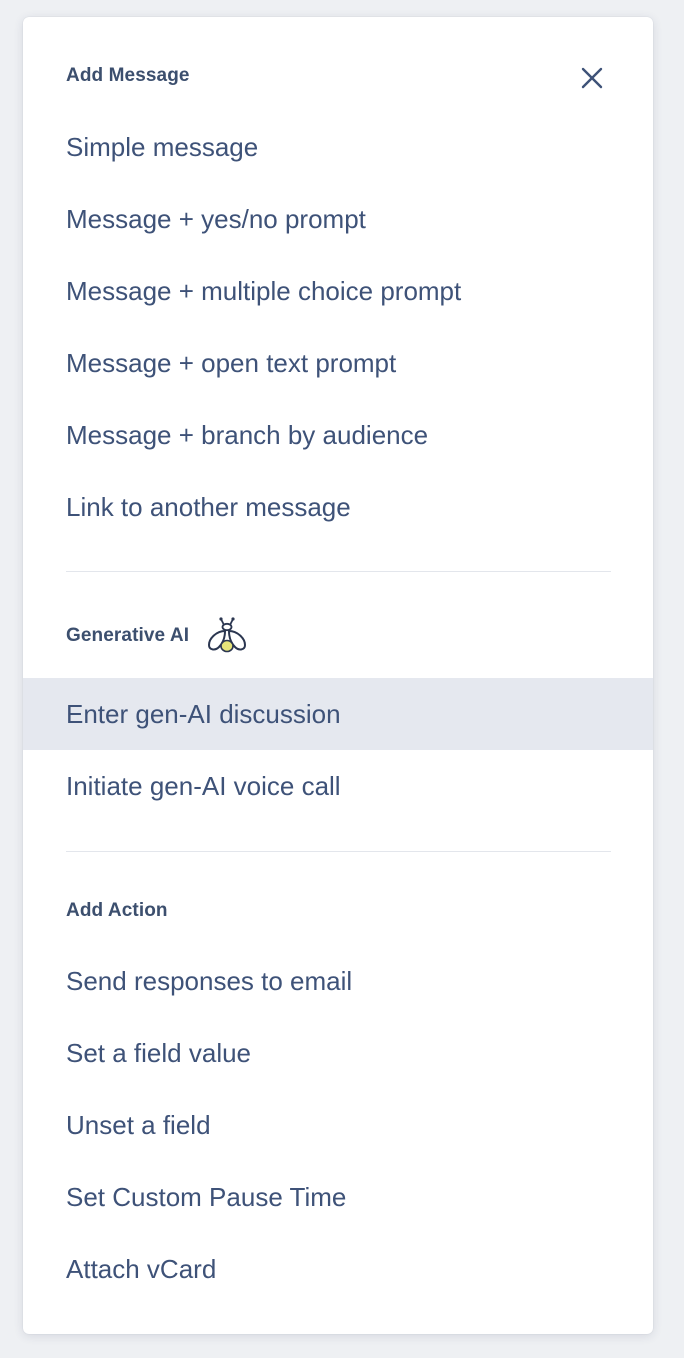 The image size is (684, 1358). I want to click on section-title: Add Action, so click(117, 910).